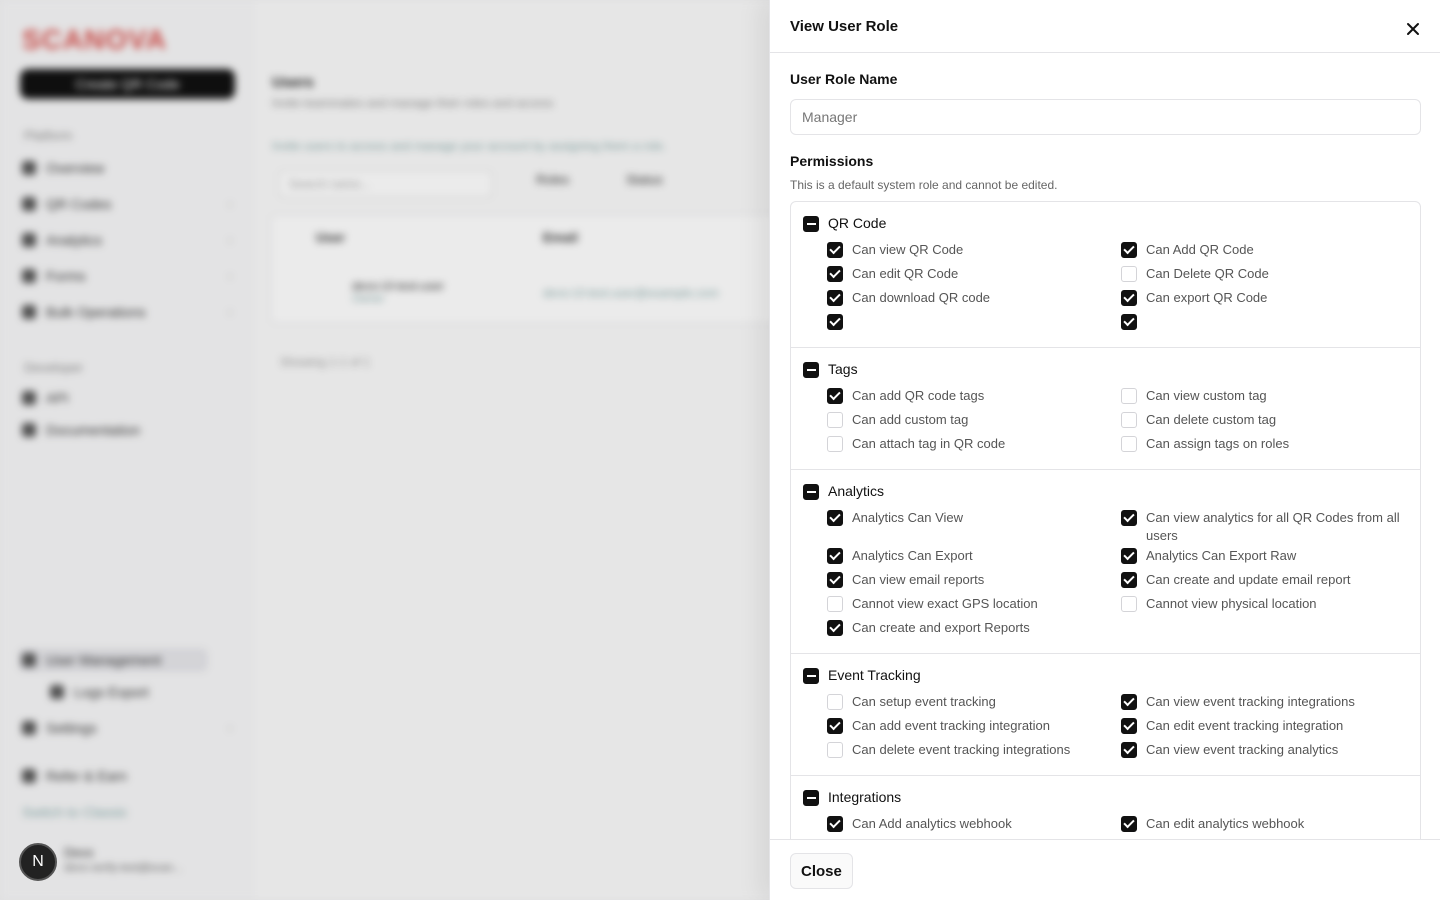 This screenshot has height=900, width=1440. I want to click on drawer-footer: Close, so click(1105, 869).